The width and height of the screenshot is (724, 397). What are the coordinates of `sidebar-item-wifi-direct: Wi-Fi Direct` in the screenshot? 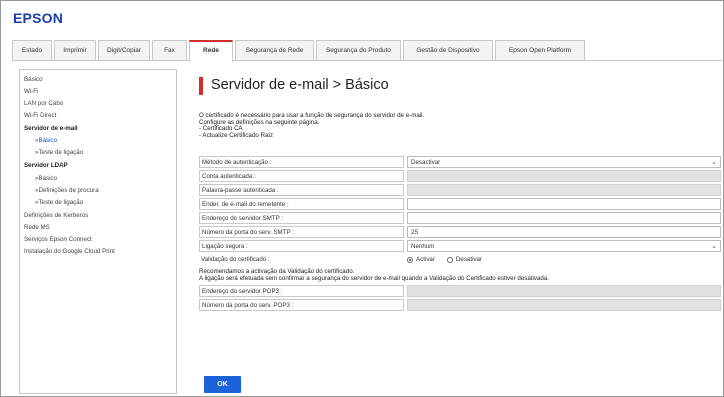 It's located at (40, 115).